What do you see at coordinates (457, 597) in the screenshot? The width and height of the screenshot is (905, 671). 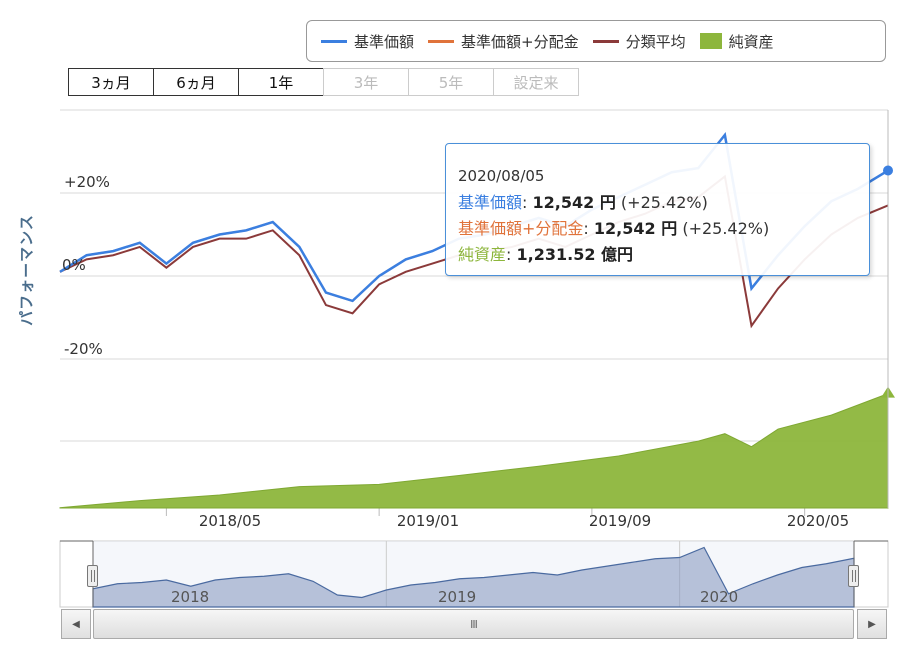 I see `navigator-year-label: 2019` at bounding box center [457, 597].